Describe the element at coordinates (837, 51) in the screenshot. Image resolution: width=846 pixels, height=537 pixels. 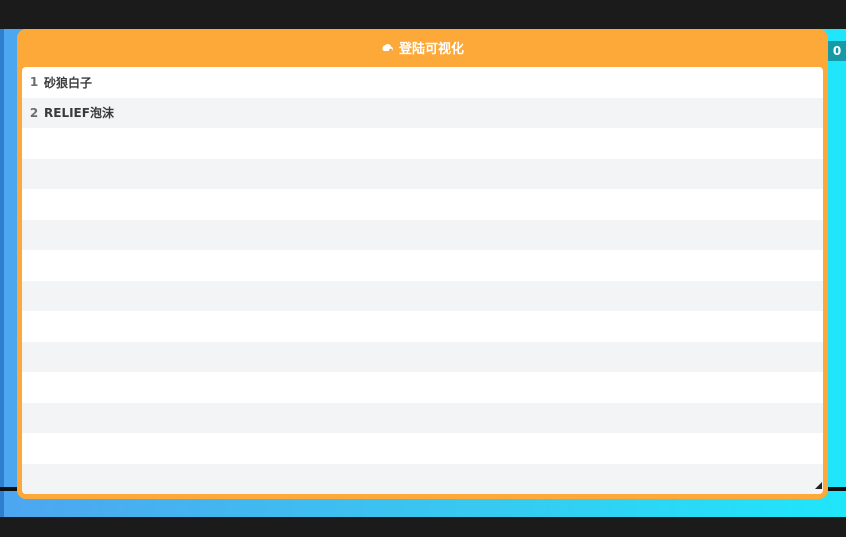
I see `side-badge: 0` at that location.